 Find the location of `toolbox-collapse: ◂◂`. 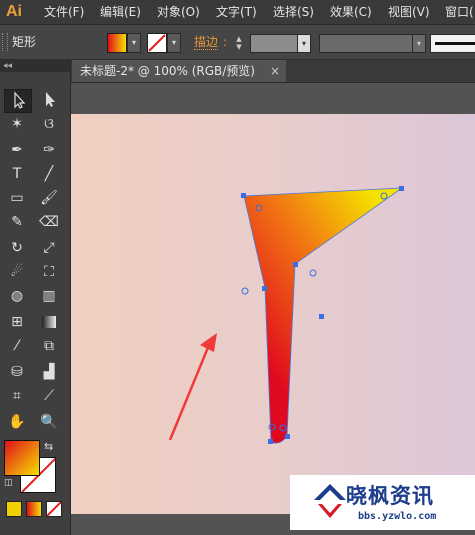

toolbox-collapse: ◂◂ is located at coordinates (35, 66).